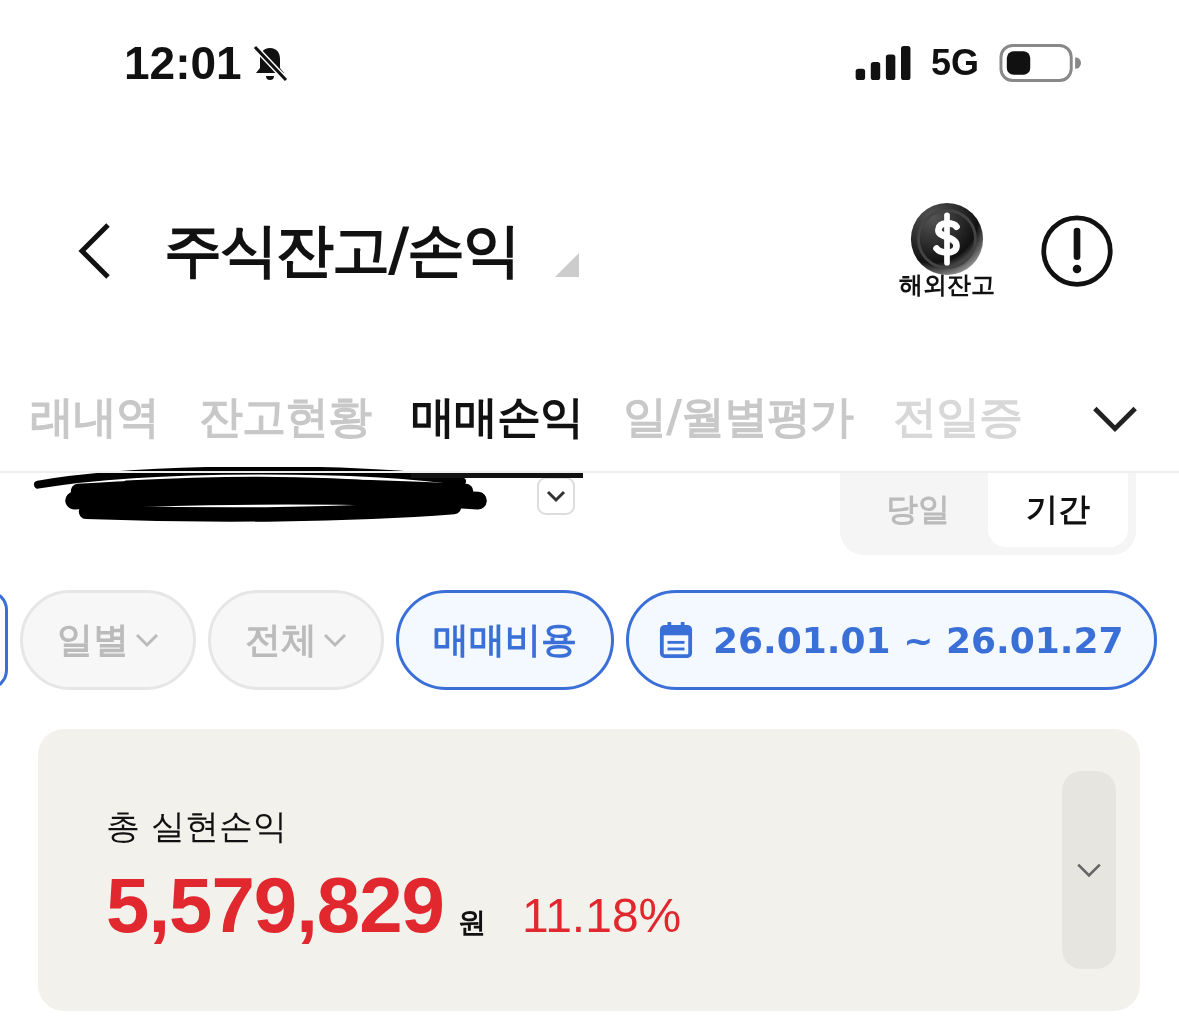 The height and width of the screenshot is (1025, 1179). I want to click on filter-chip: 매매비용, so click(505, 640).